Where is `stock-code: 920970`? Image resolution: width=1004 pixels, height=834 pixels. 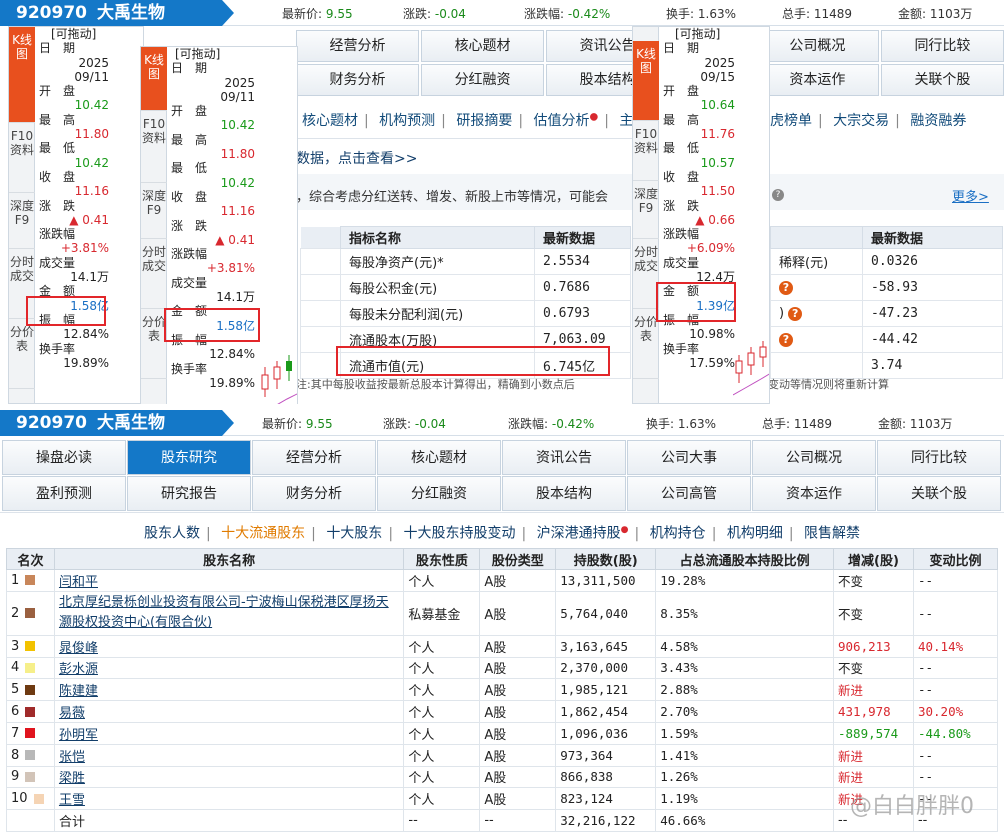
stock-code: 920970 is located at coordinates (51, 423).